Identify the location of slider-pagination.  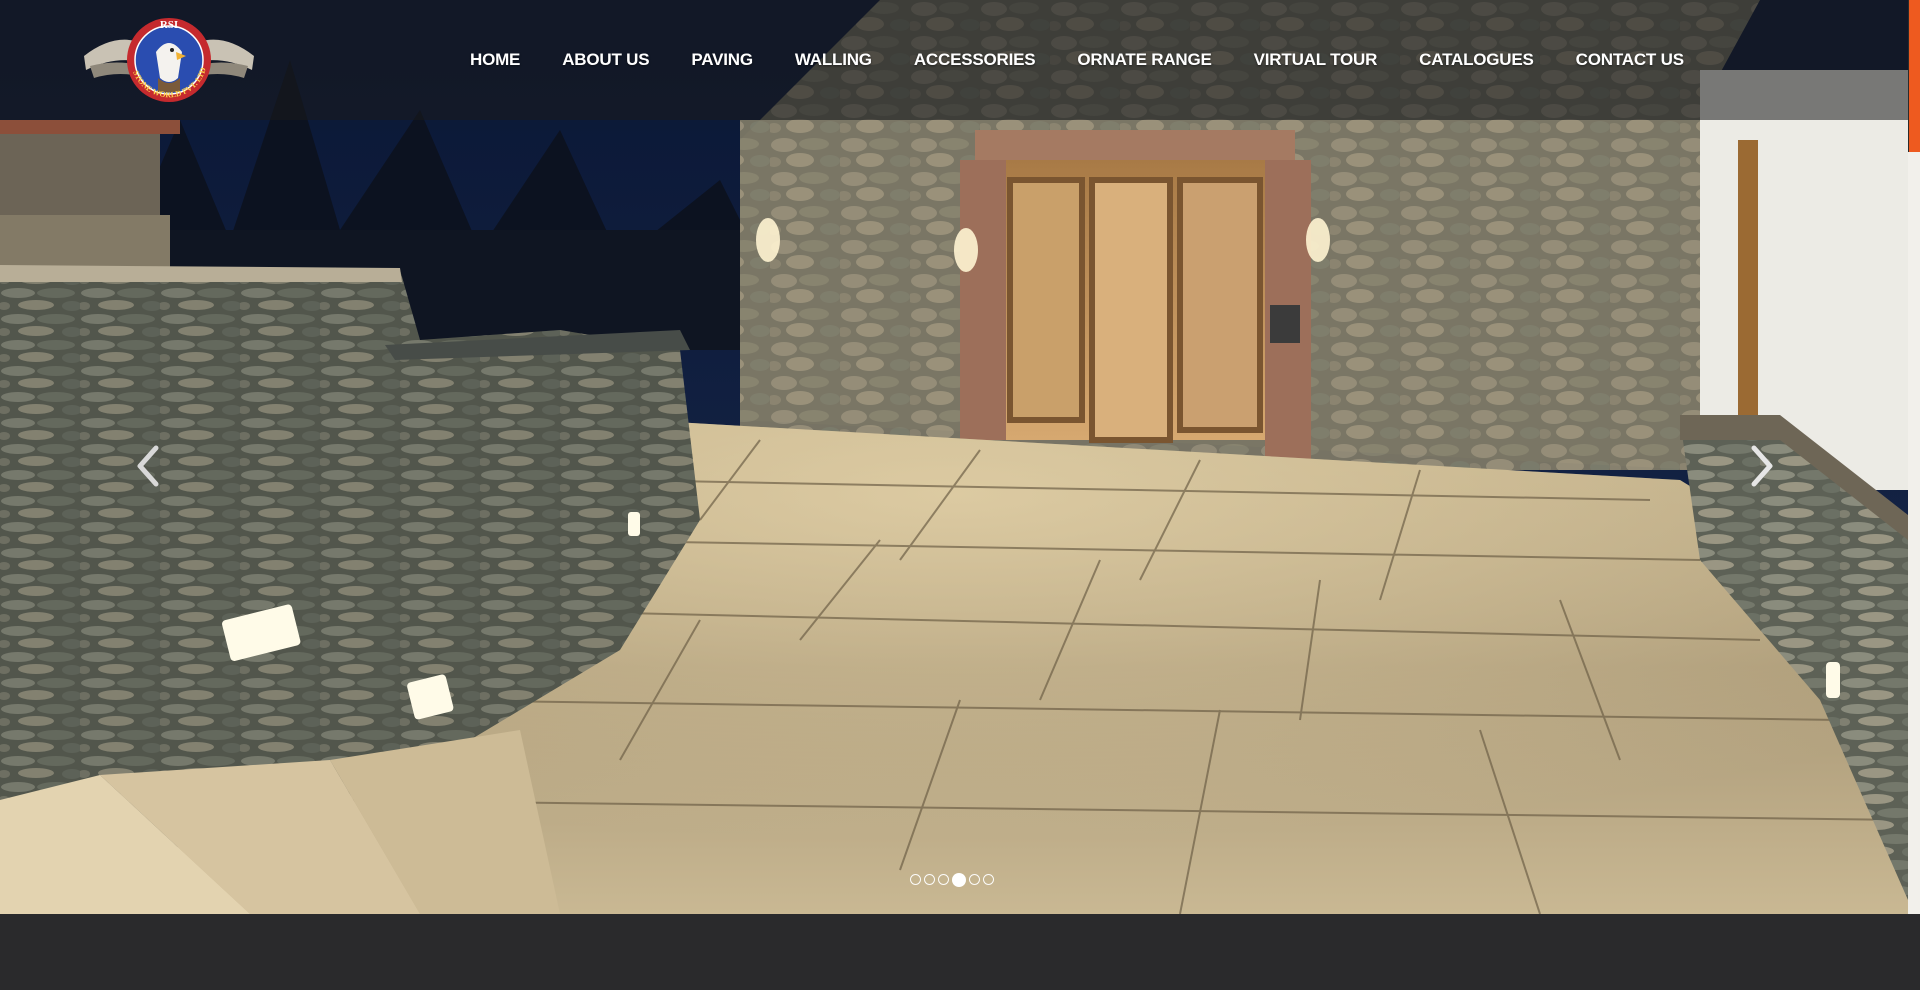
(952, 879).